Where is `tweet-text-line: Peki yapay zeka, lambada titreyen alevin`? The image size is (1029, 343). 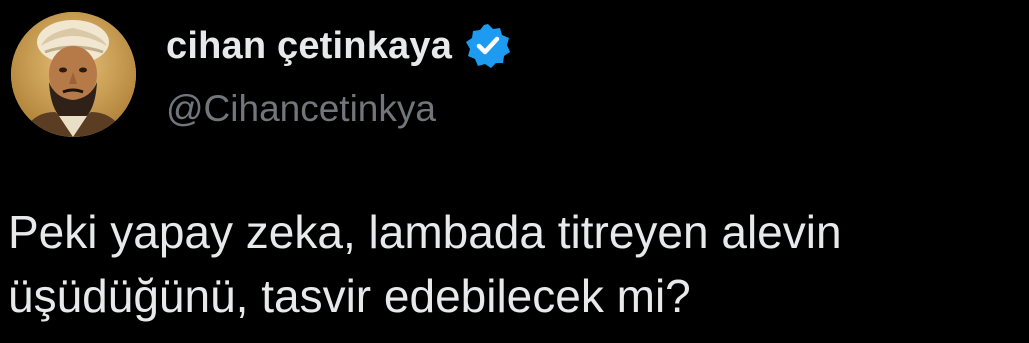 tweet-text-line: Peki yapay zeka, lambada titreyen alevin is located at coordinates (425, 232).